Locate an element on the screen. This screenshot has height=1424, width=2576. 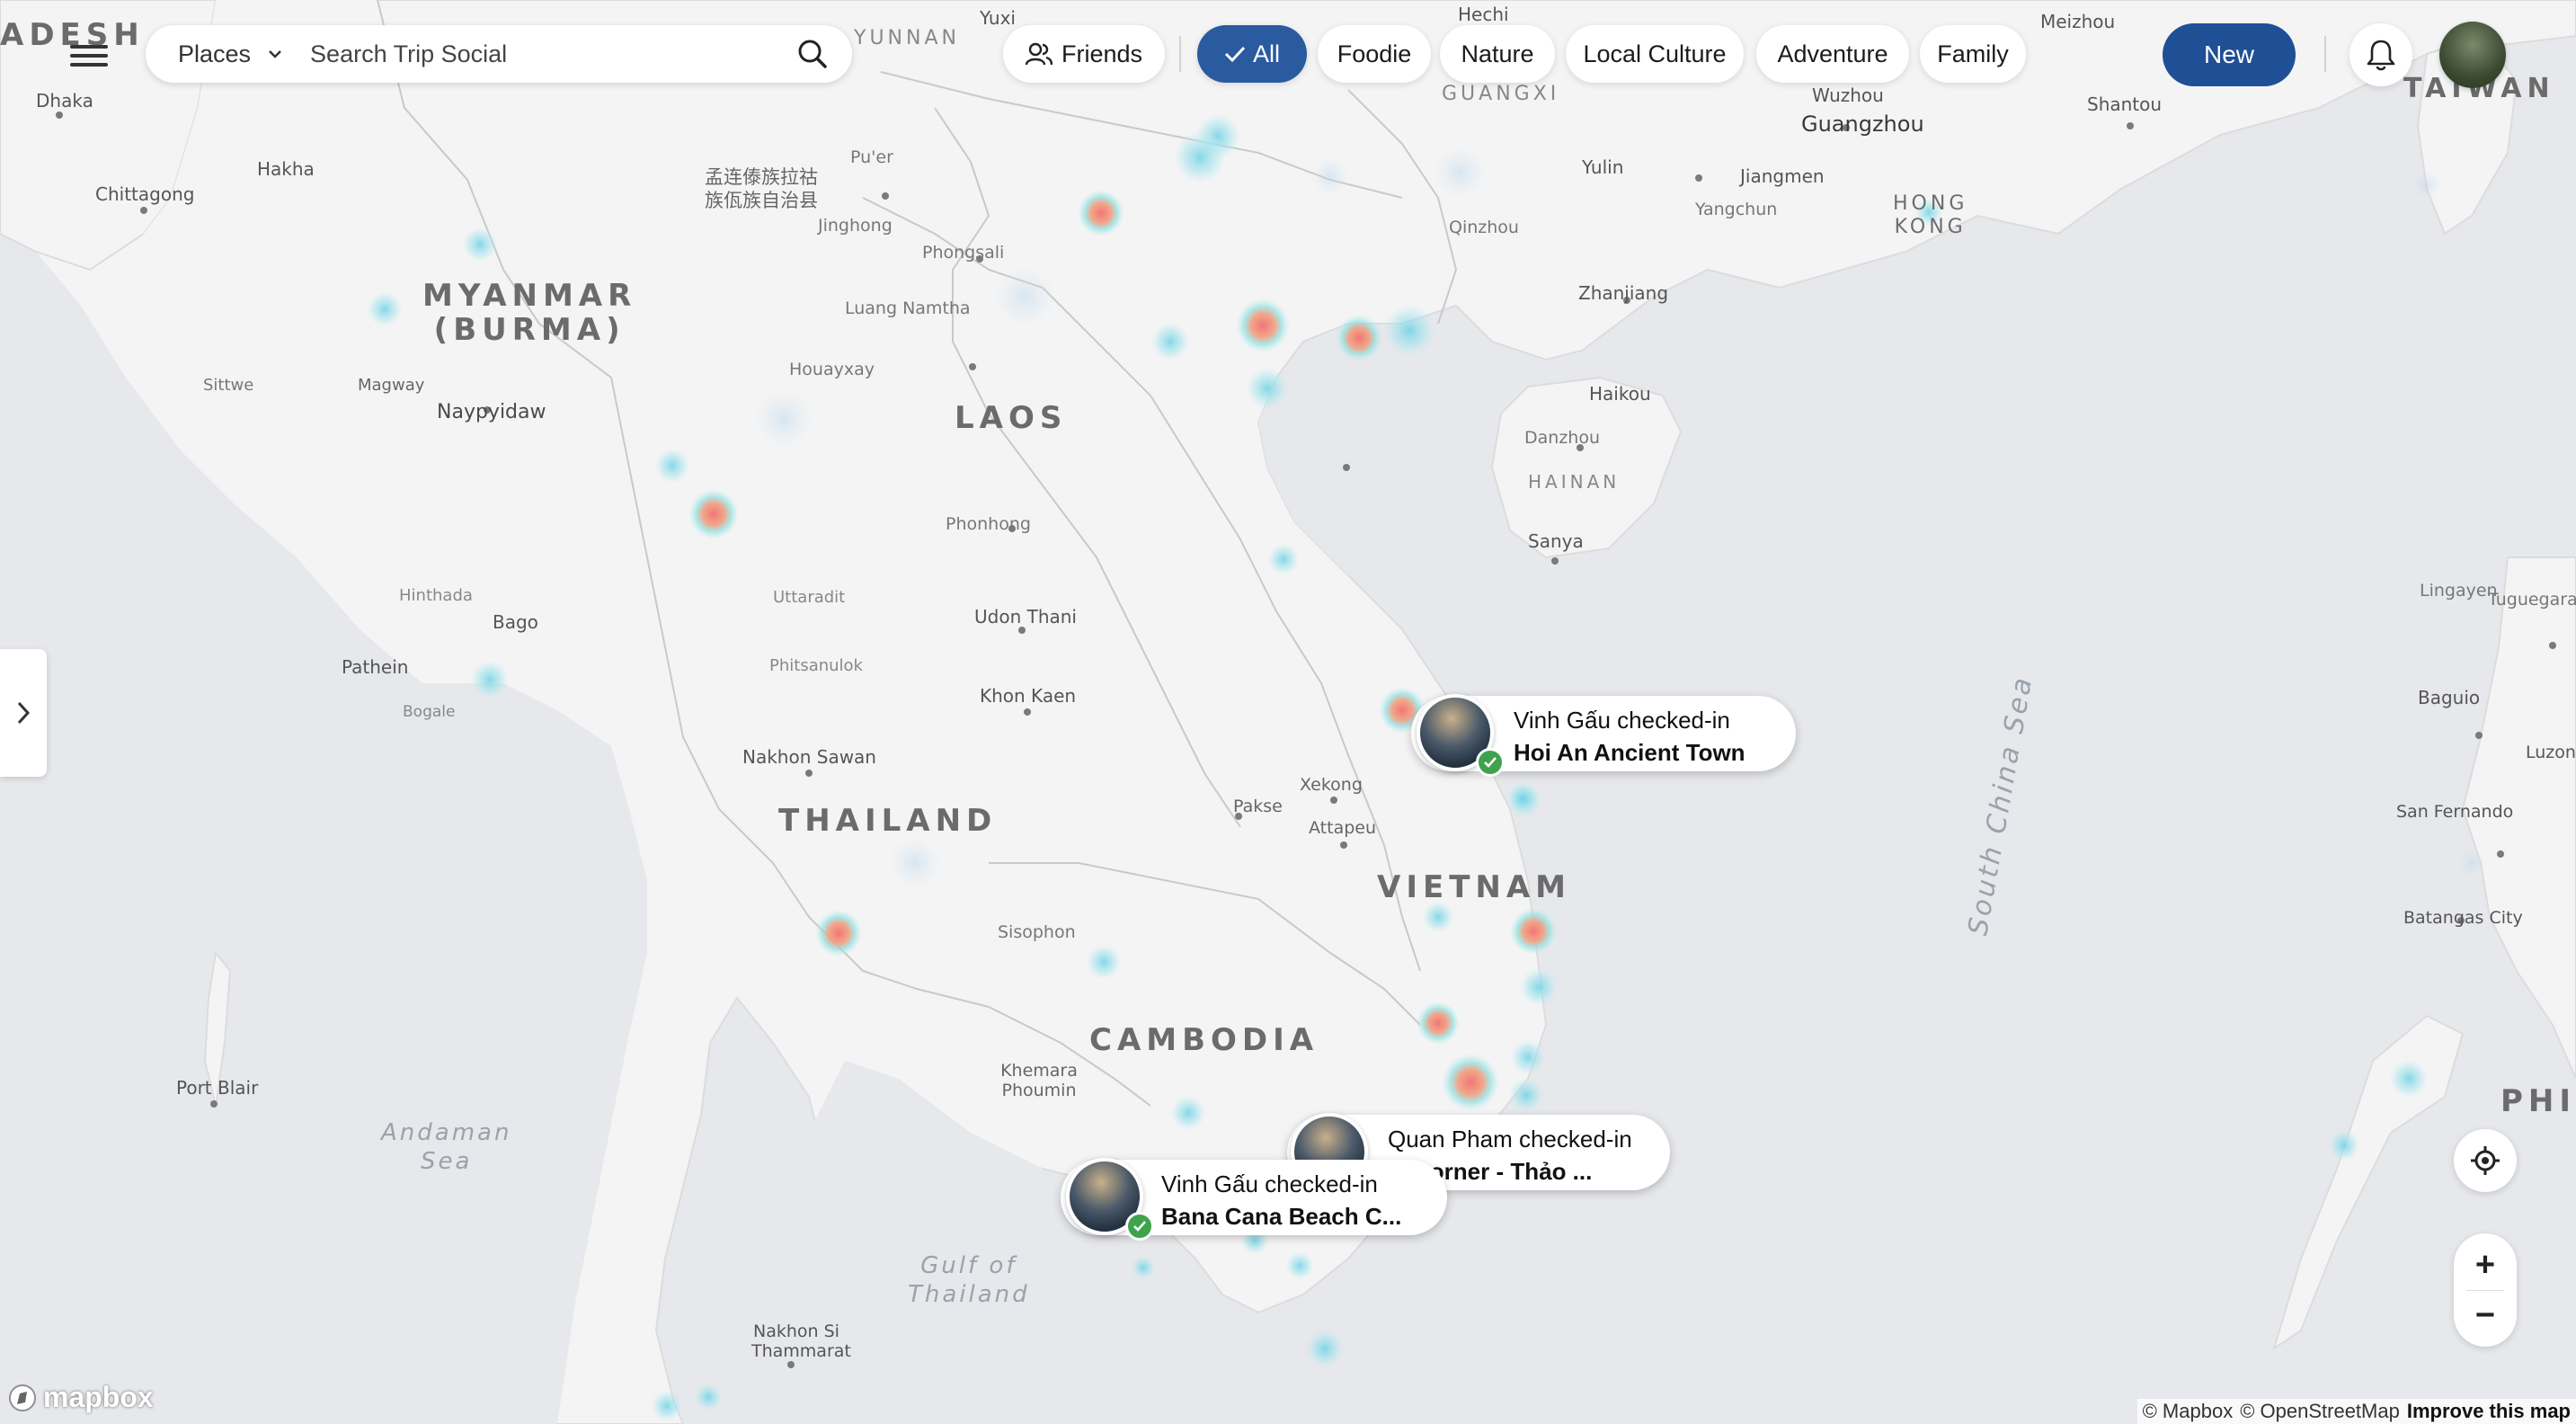
search-bar: Places is located at coordinates (499, 54).